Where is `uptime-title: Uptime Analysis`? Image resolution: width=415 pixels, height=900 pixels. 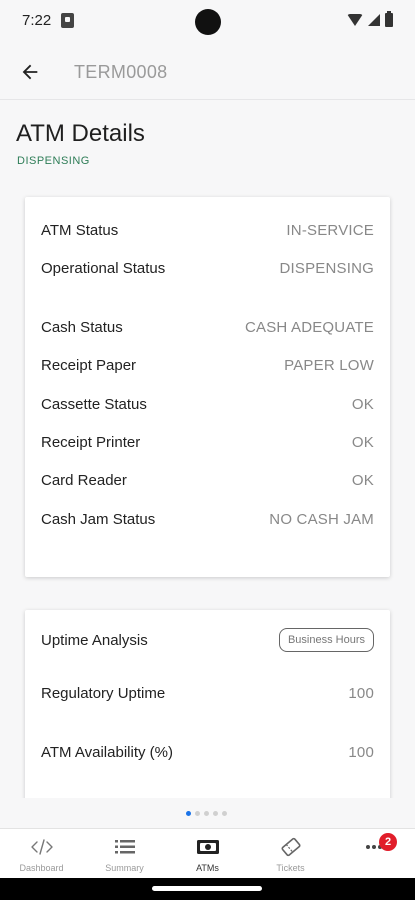 uptime-title: Uptime Analysis is located at coordinates (94, 640).